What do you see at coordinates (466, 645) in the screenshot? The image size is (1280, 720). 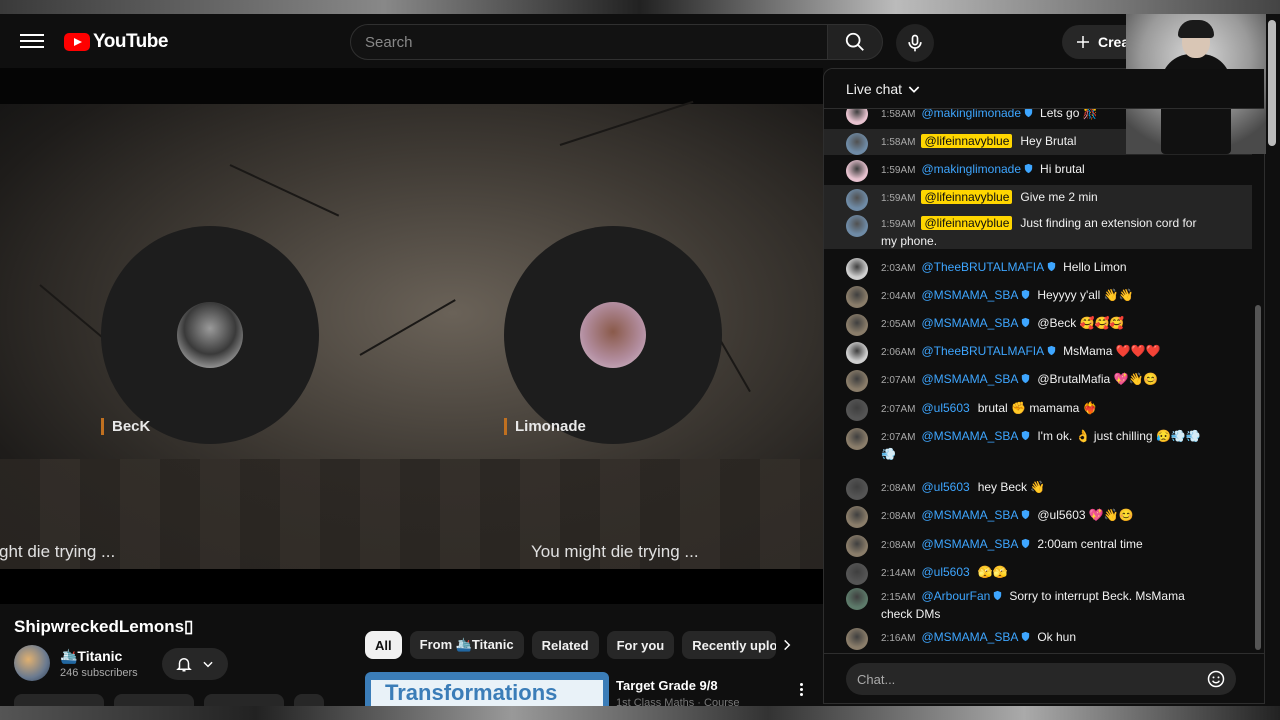 I see `chip-from-channel: From 🛳️Titanic` at bounding box center [466, 645].